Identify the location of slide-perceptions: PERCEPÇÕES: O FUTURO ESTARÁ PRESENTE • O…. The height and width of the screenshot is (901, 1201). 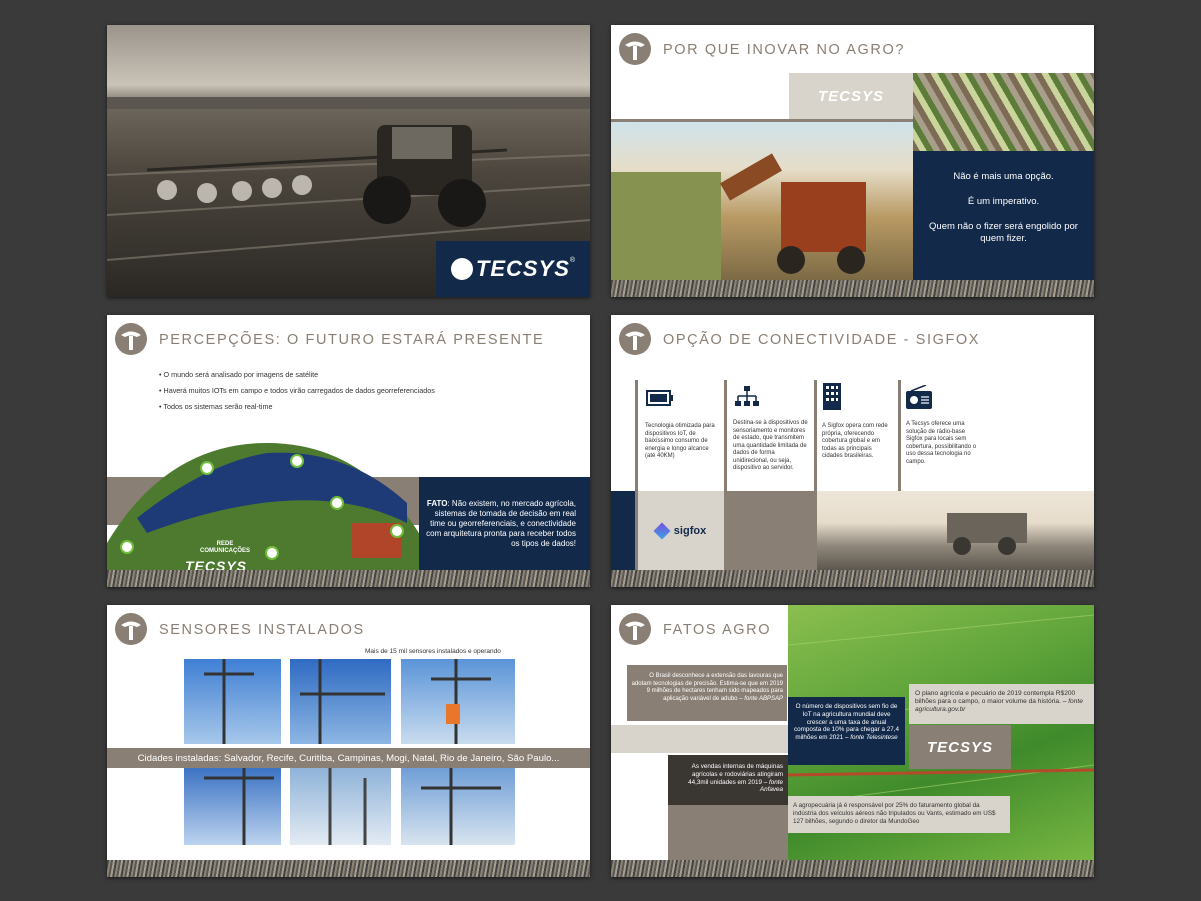
(348, 451).